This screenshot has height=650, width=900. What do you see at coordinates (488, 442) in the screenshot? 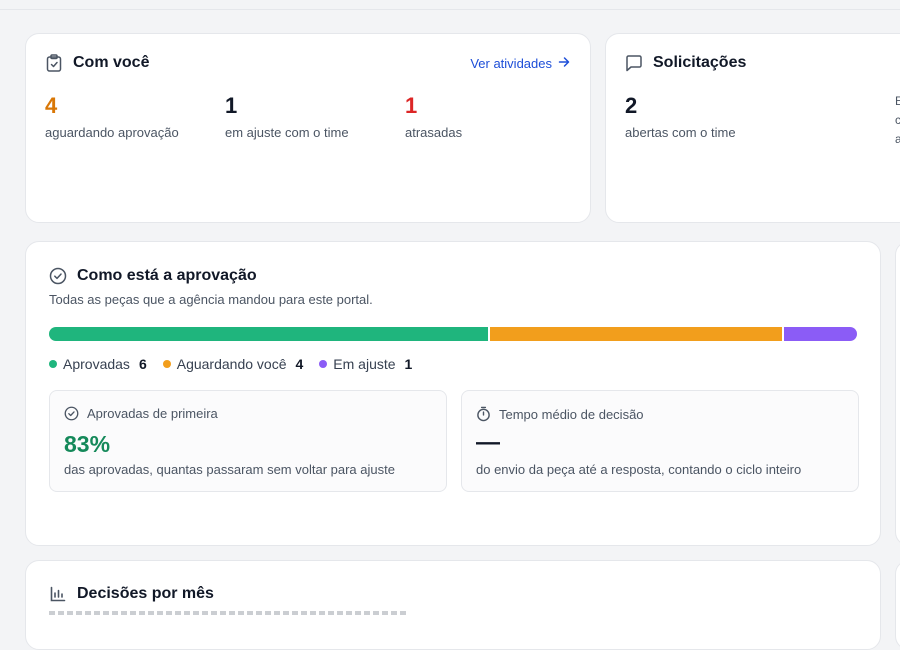
I see `avg-time-value: —` at bounding box center [488, 442].